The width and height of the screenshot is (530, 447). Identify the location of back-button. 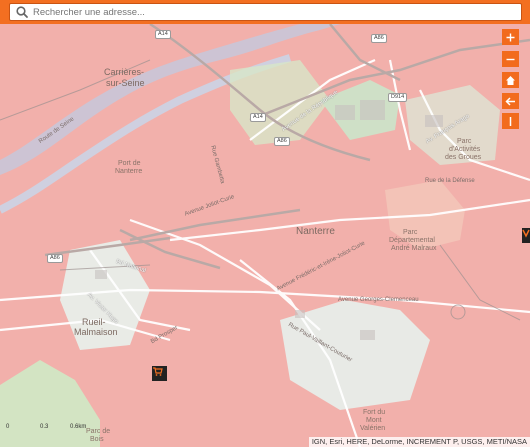
(510, 101).